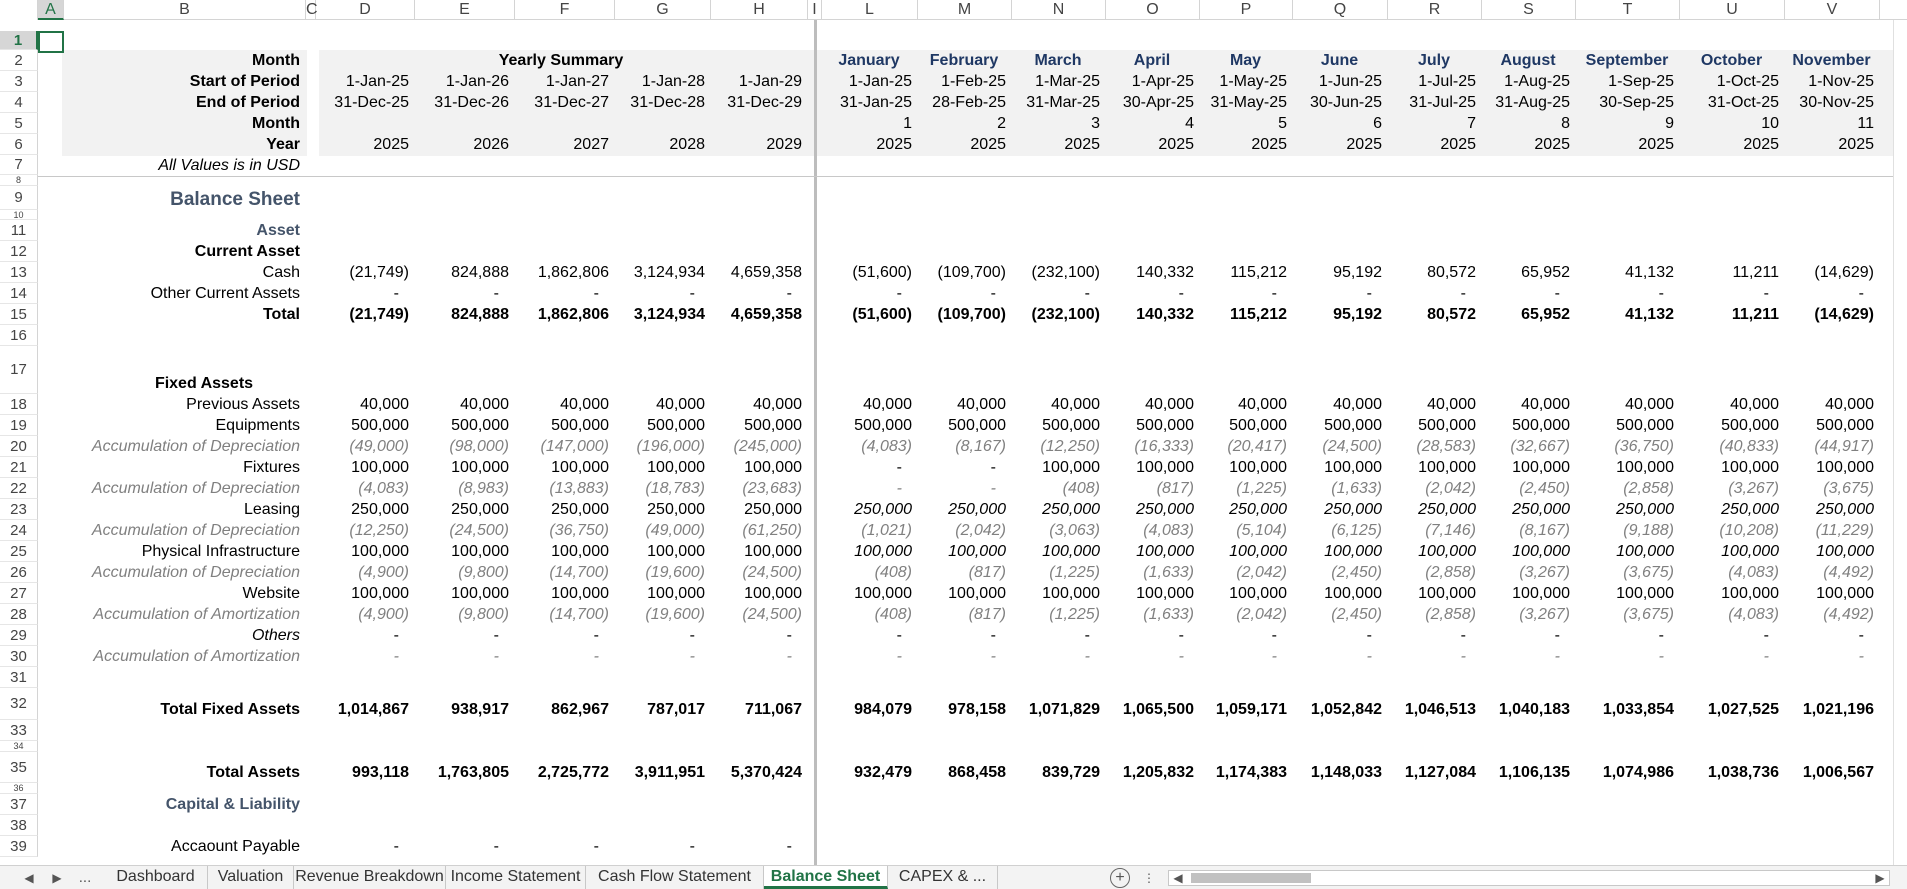  Describe the element at coordinates (19, 704) in the screenshot. I see `row-header-32: 32` at that location.